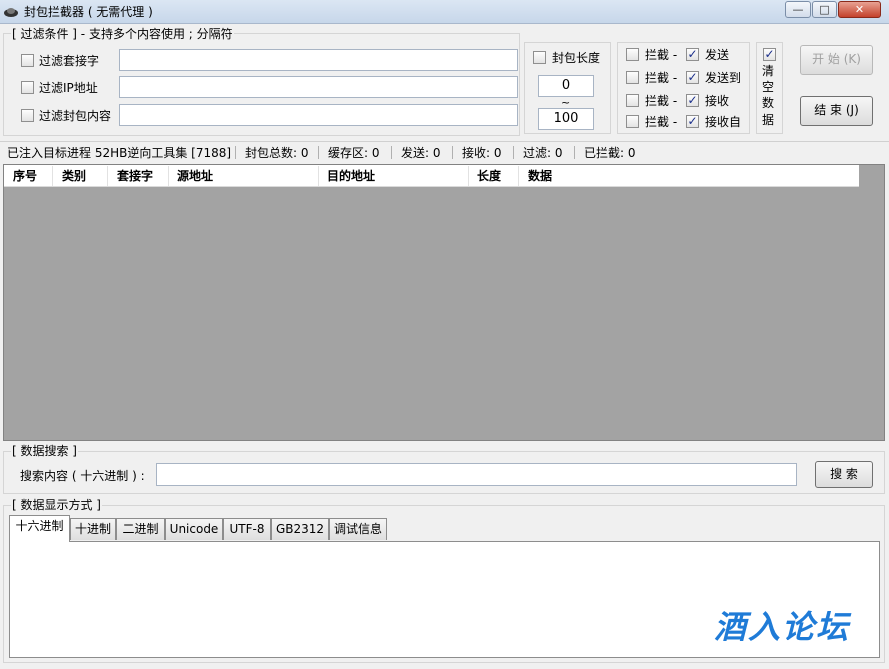  What do you see at coordinates (39, 528) in the screenshot?
I see `tab-hex: 十六进制` at bounding box center [39, 528].